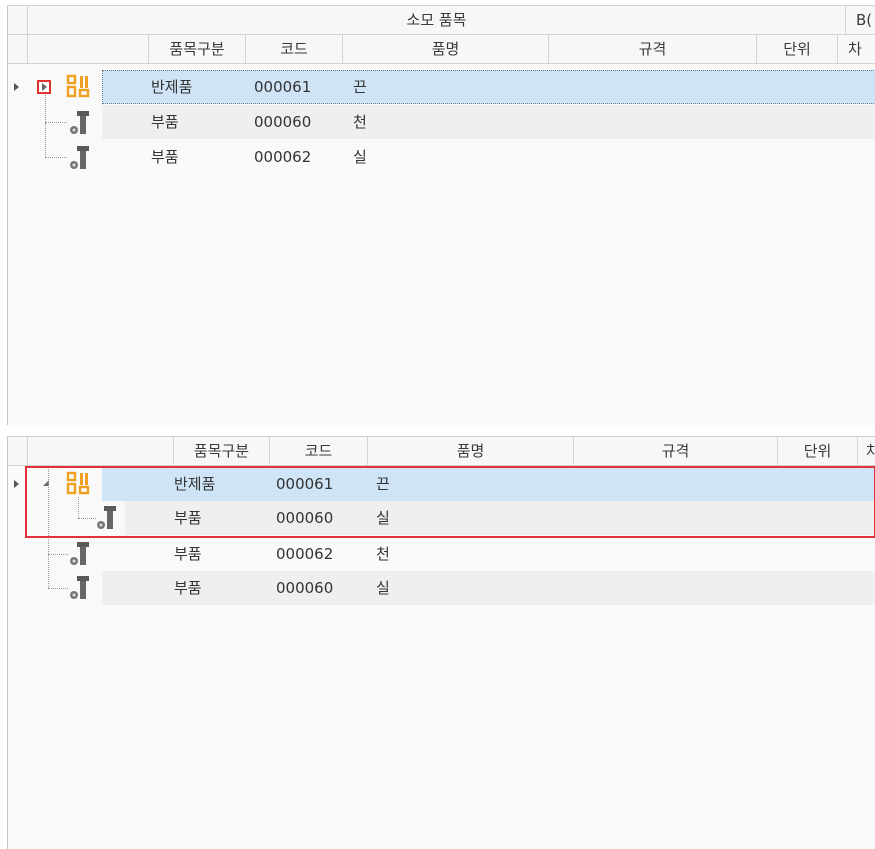 The height and width of the screenshot is (849, 875). I want to click on table-row: 부품 000060 실, so click(441, 579).